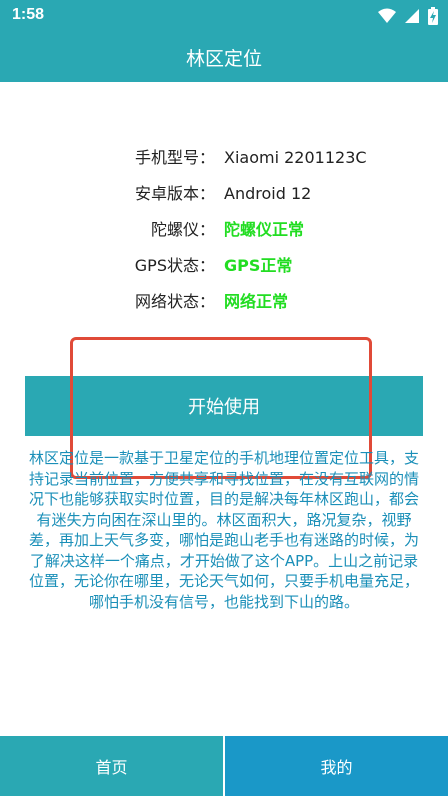 This screenshot has width=448, height=796. What do you see at coordinates (224, 406) in the screenshot?
I see `start-button: 开始使用` at bounding box center [224, 406].